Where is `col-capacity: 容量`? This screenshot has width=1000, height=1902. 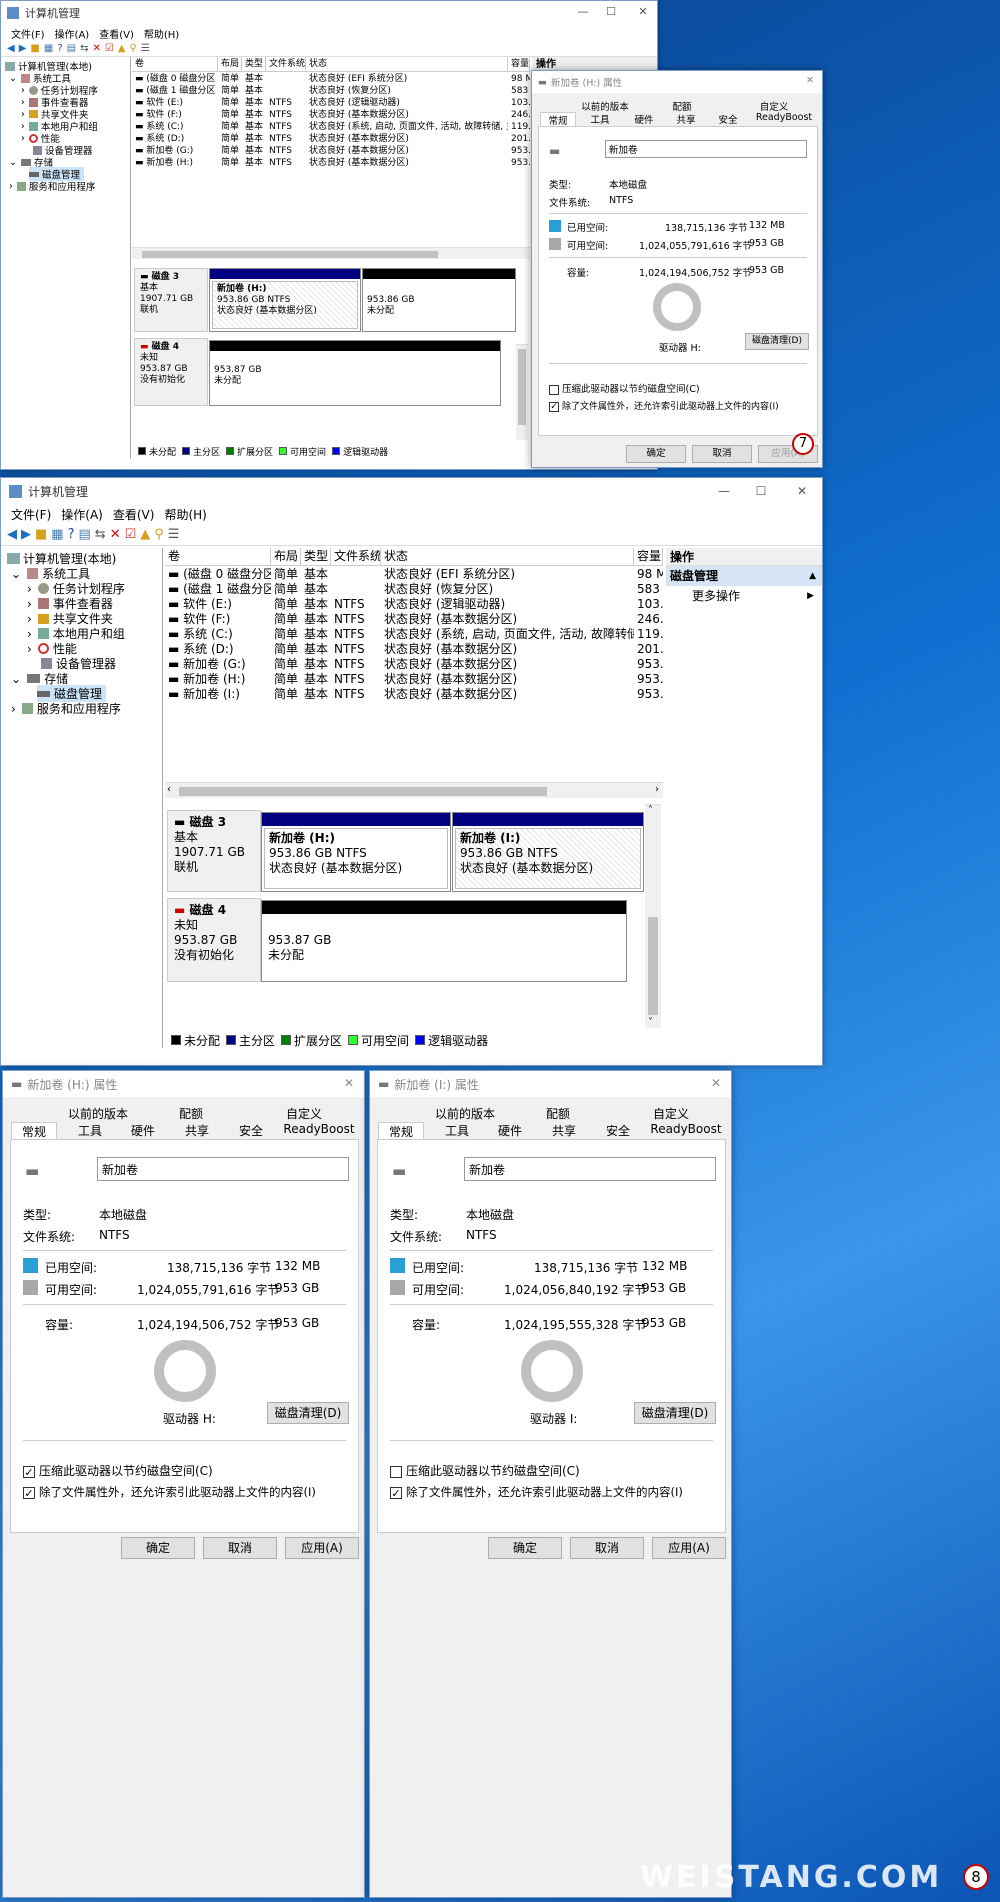 col-capacity: 容量 is located at coordinates (519, 64).